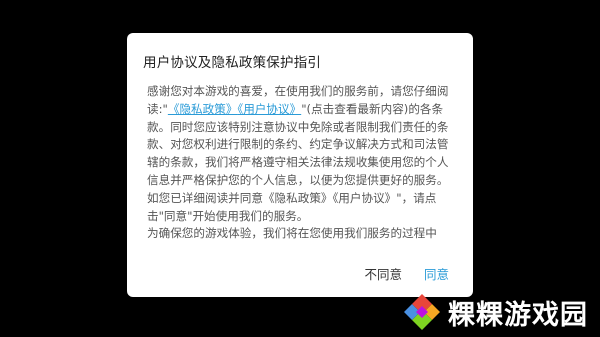 This screenshot has height=337, width=600. What do you see at coordinates (383, 273) in the screenshot?
I see `disagree-button: 不同意` at bounding box center [383, 273].